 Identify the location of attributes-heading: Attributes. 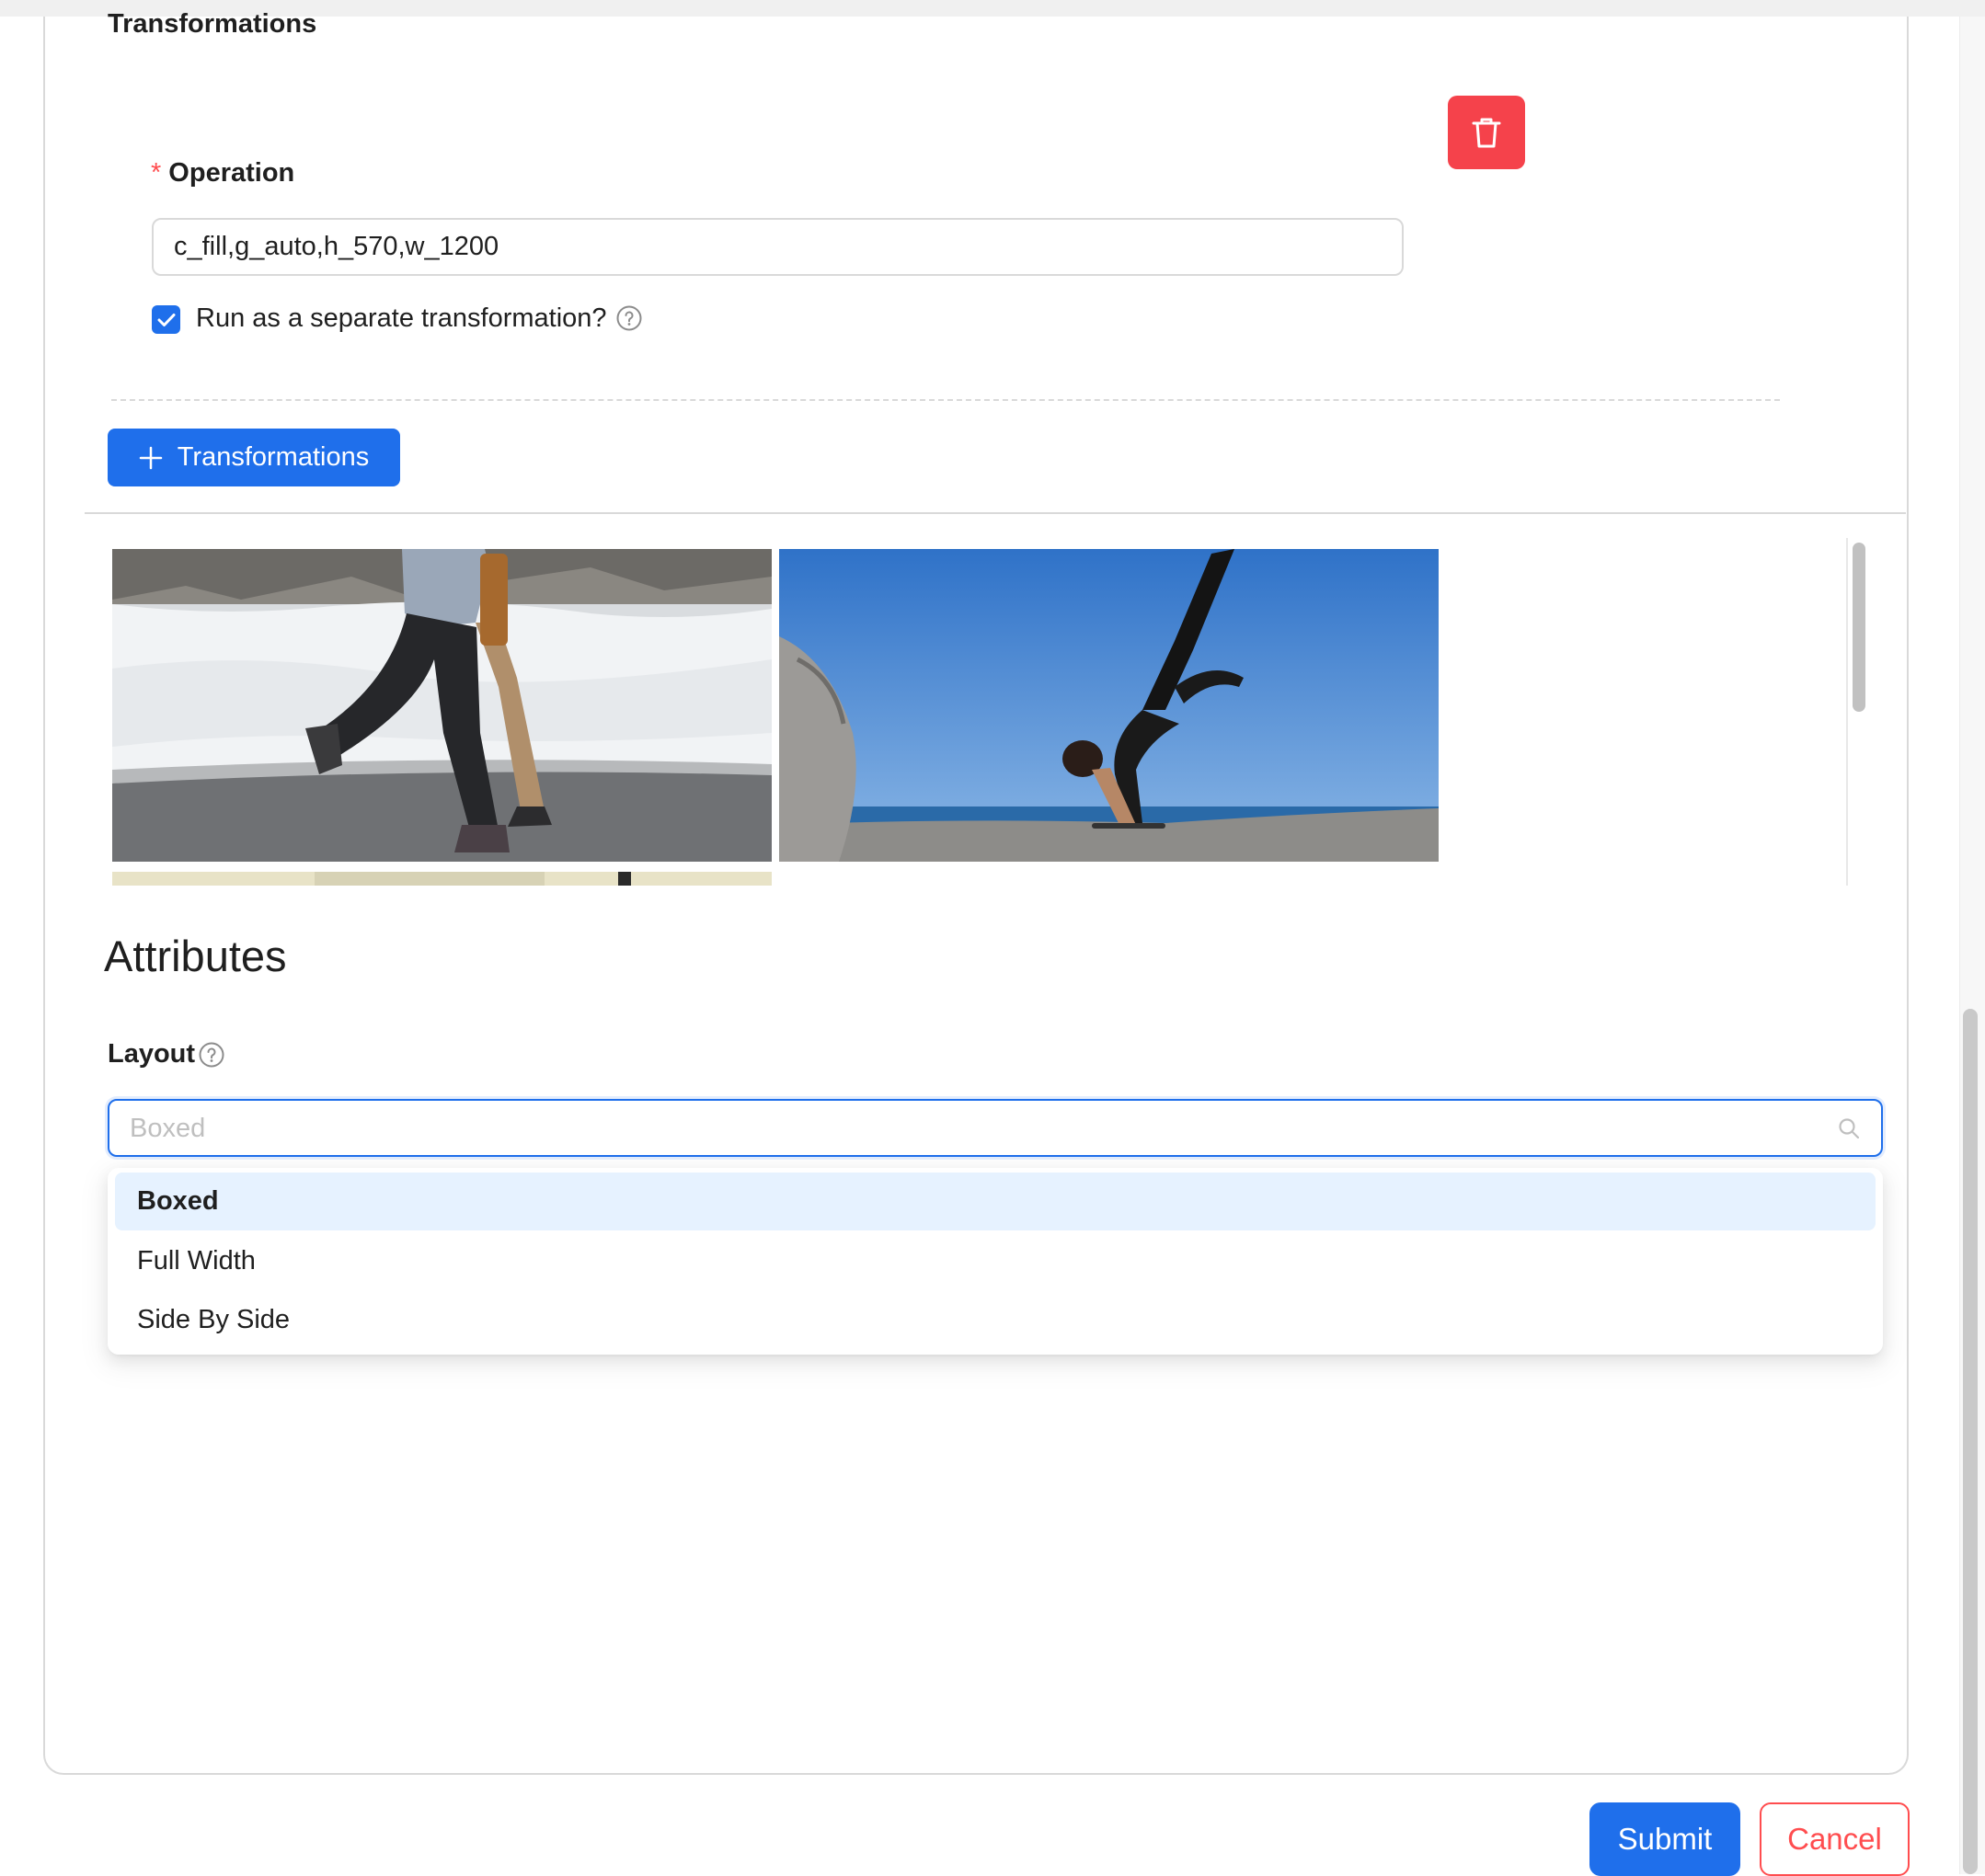
(195, 956).